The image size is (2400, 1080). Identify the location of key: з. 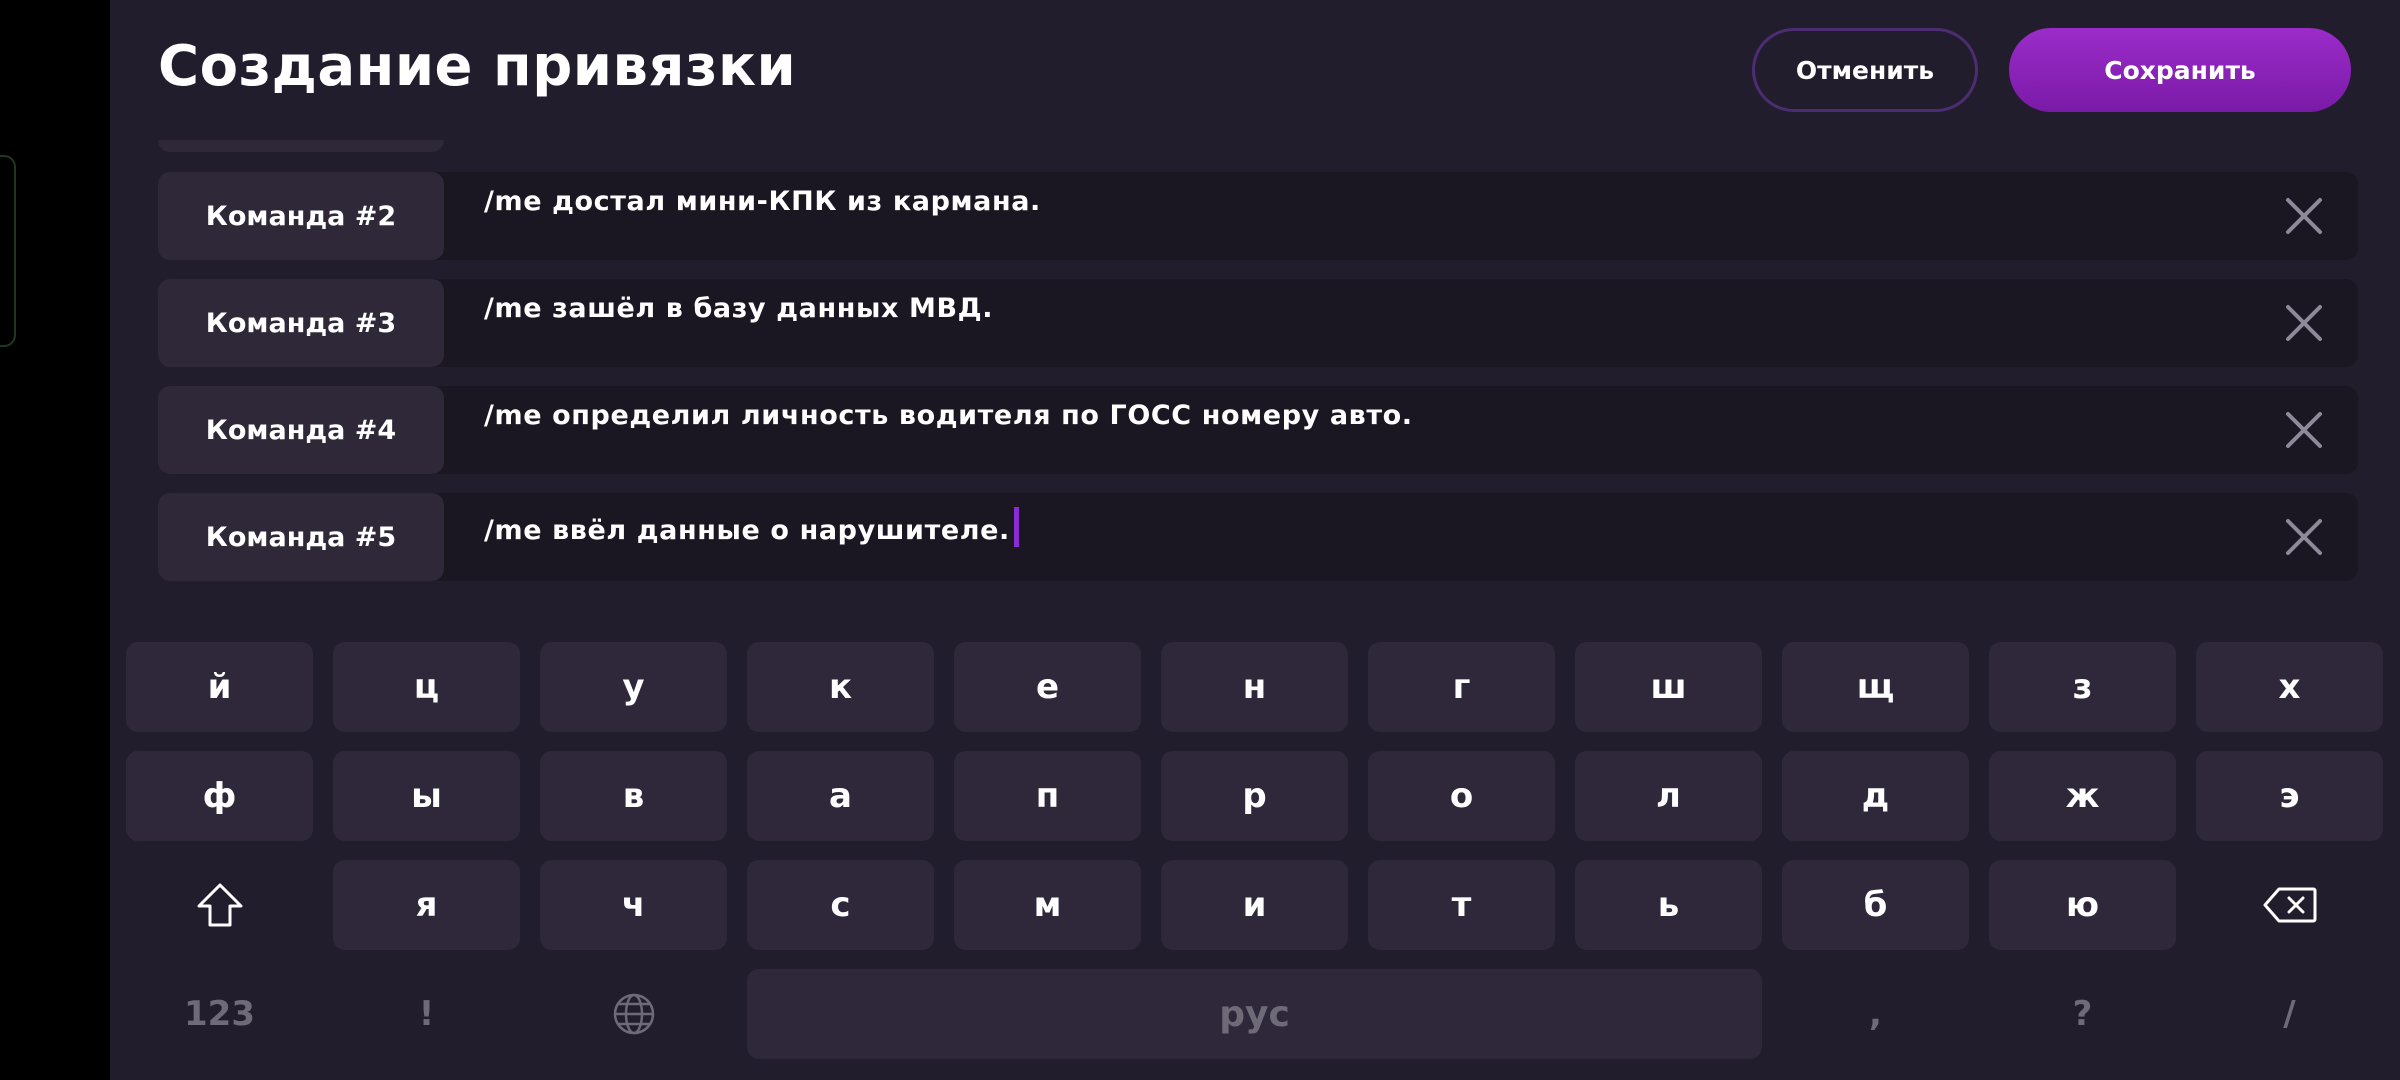
(2082, 687).